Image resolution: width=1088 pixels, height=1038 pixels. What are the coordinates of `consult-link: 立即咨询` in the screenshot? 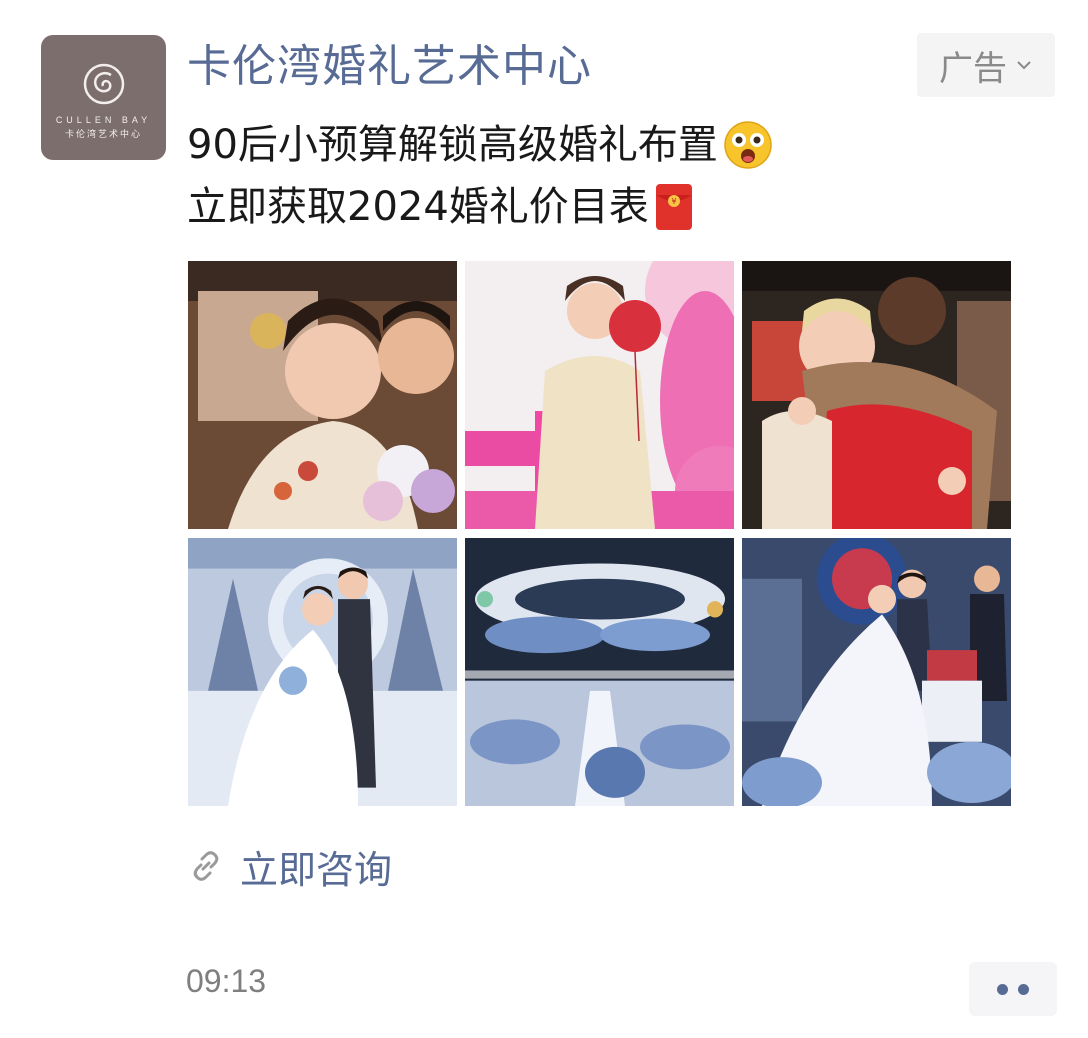 It's located at (290, 866).